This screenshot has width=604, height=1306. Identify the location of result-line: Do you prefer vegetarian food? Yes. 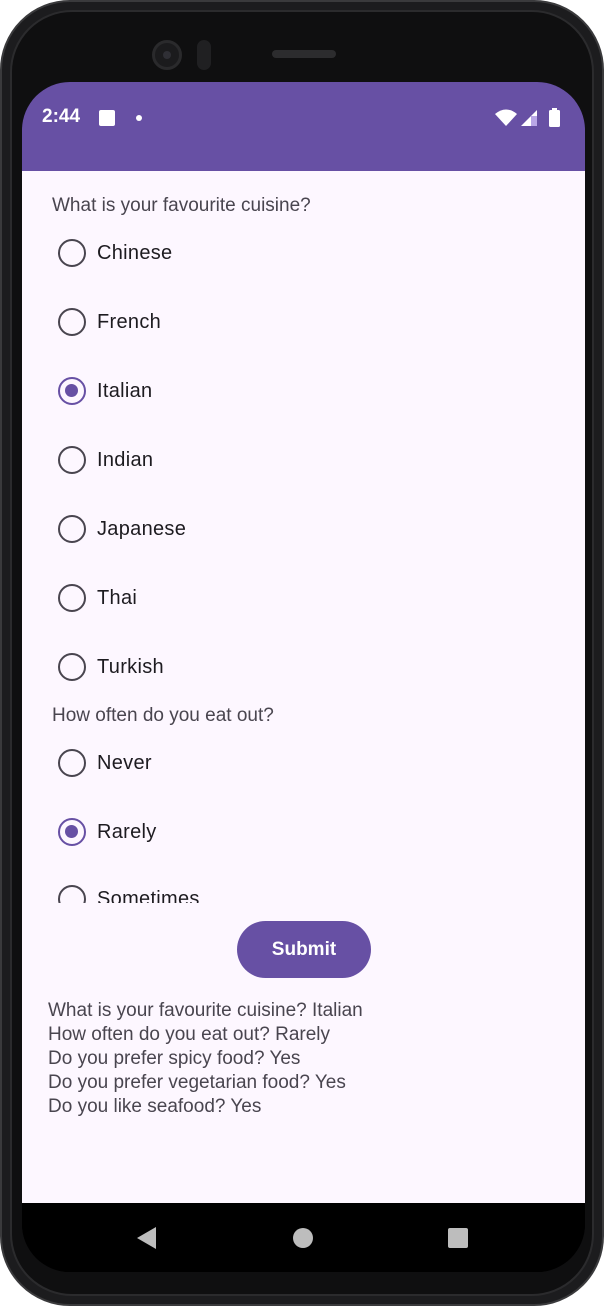
(197, 1082).